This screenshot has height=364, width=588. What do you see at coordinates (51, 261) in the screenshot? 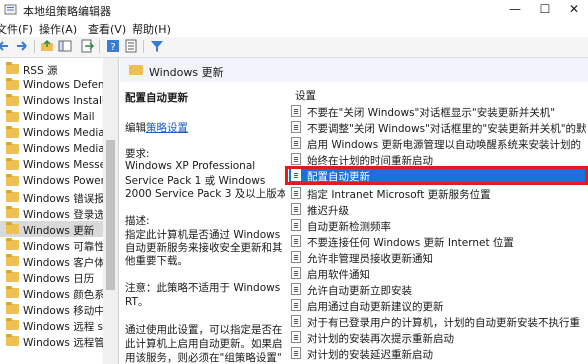
I see `tree-item: Windows 客户体验` at bounding box center [51, 261].